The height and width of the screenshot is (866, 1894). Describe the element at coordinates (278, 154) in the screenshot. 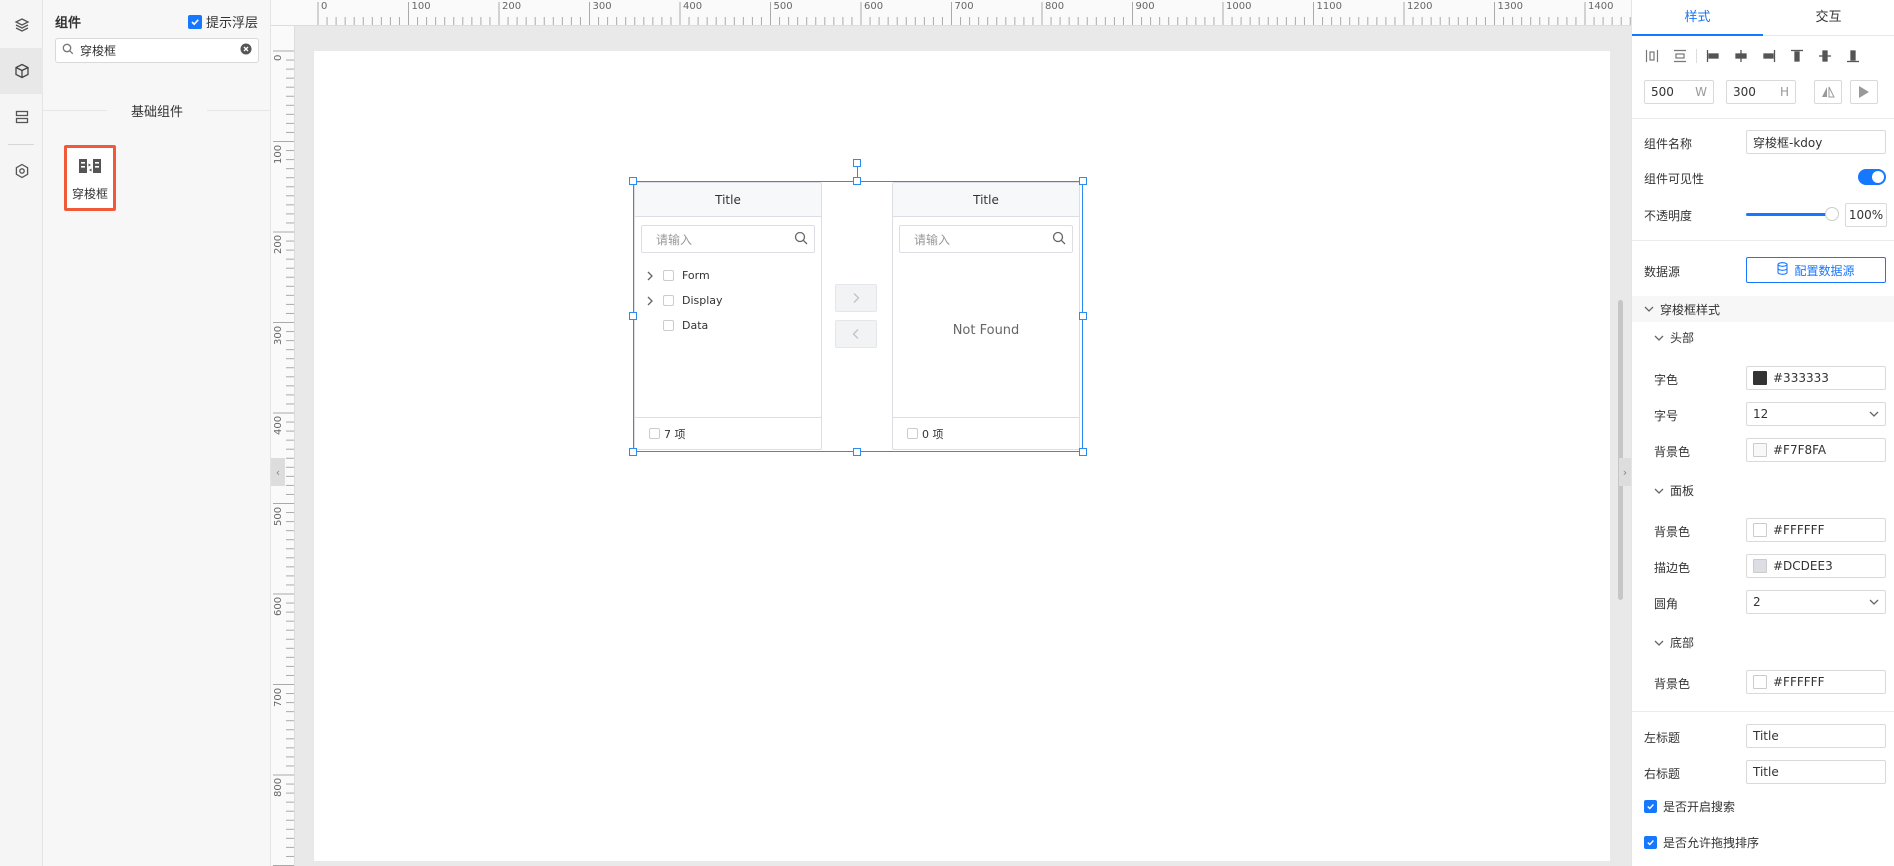

I see `ruler-label: 100` at that location.